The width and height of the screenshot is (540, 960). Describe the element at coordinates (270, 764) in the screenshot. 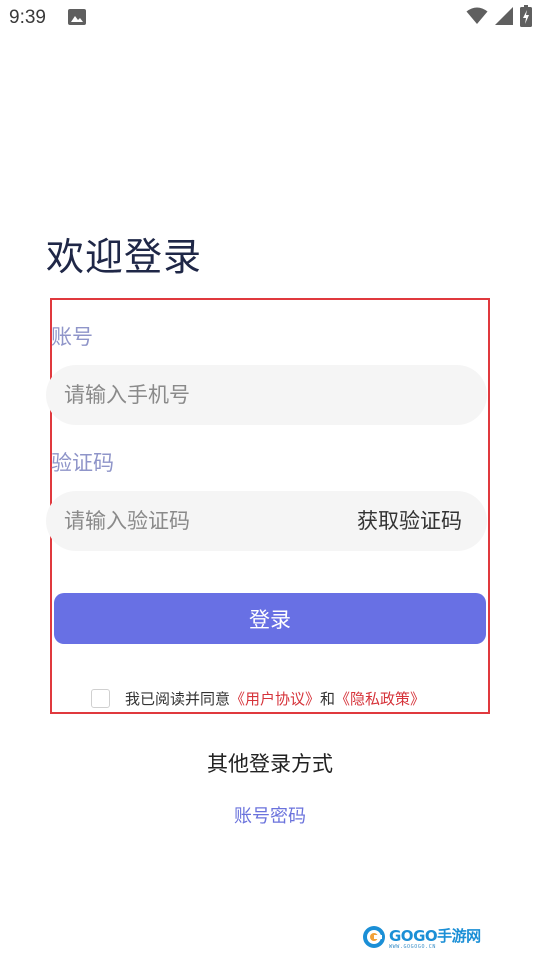

I see `other-login-title: 其他登录方式` at that location.